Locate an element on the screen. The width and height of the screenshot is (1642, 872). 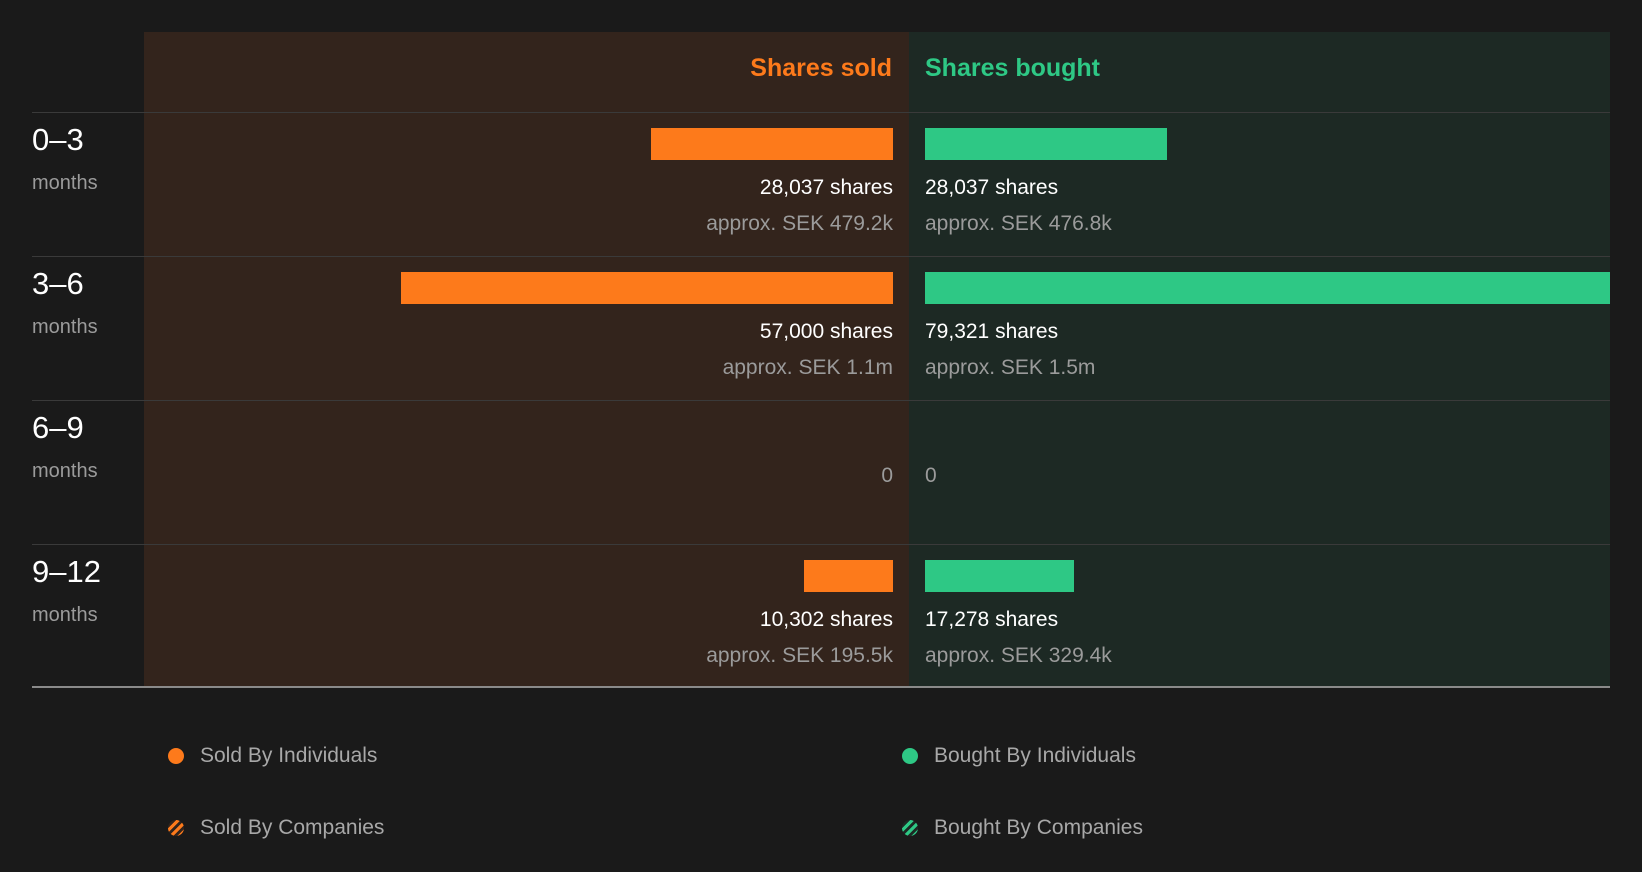
sold-shares-label: 10,302 shares is located at coordinates (826, 619).